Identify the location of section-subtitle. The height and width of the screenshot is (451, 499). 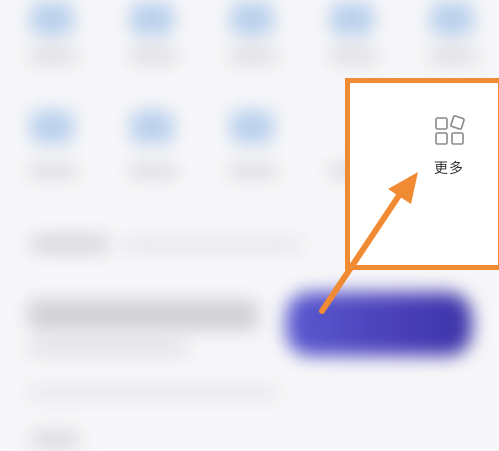
(212, 245).